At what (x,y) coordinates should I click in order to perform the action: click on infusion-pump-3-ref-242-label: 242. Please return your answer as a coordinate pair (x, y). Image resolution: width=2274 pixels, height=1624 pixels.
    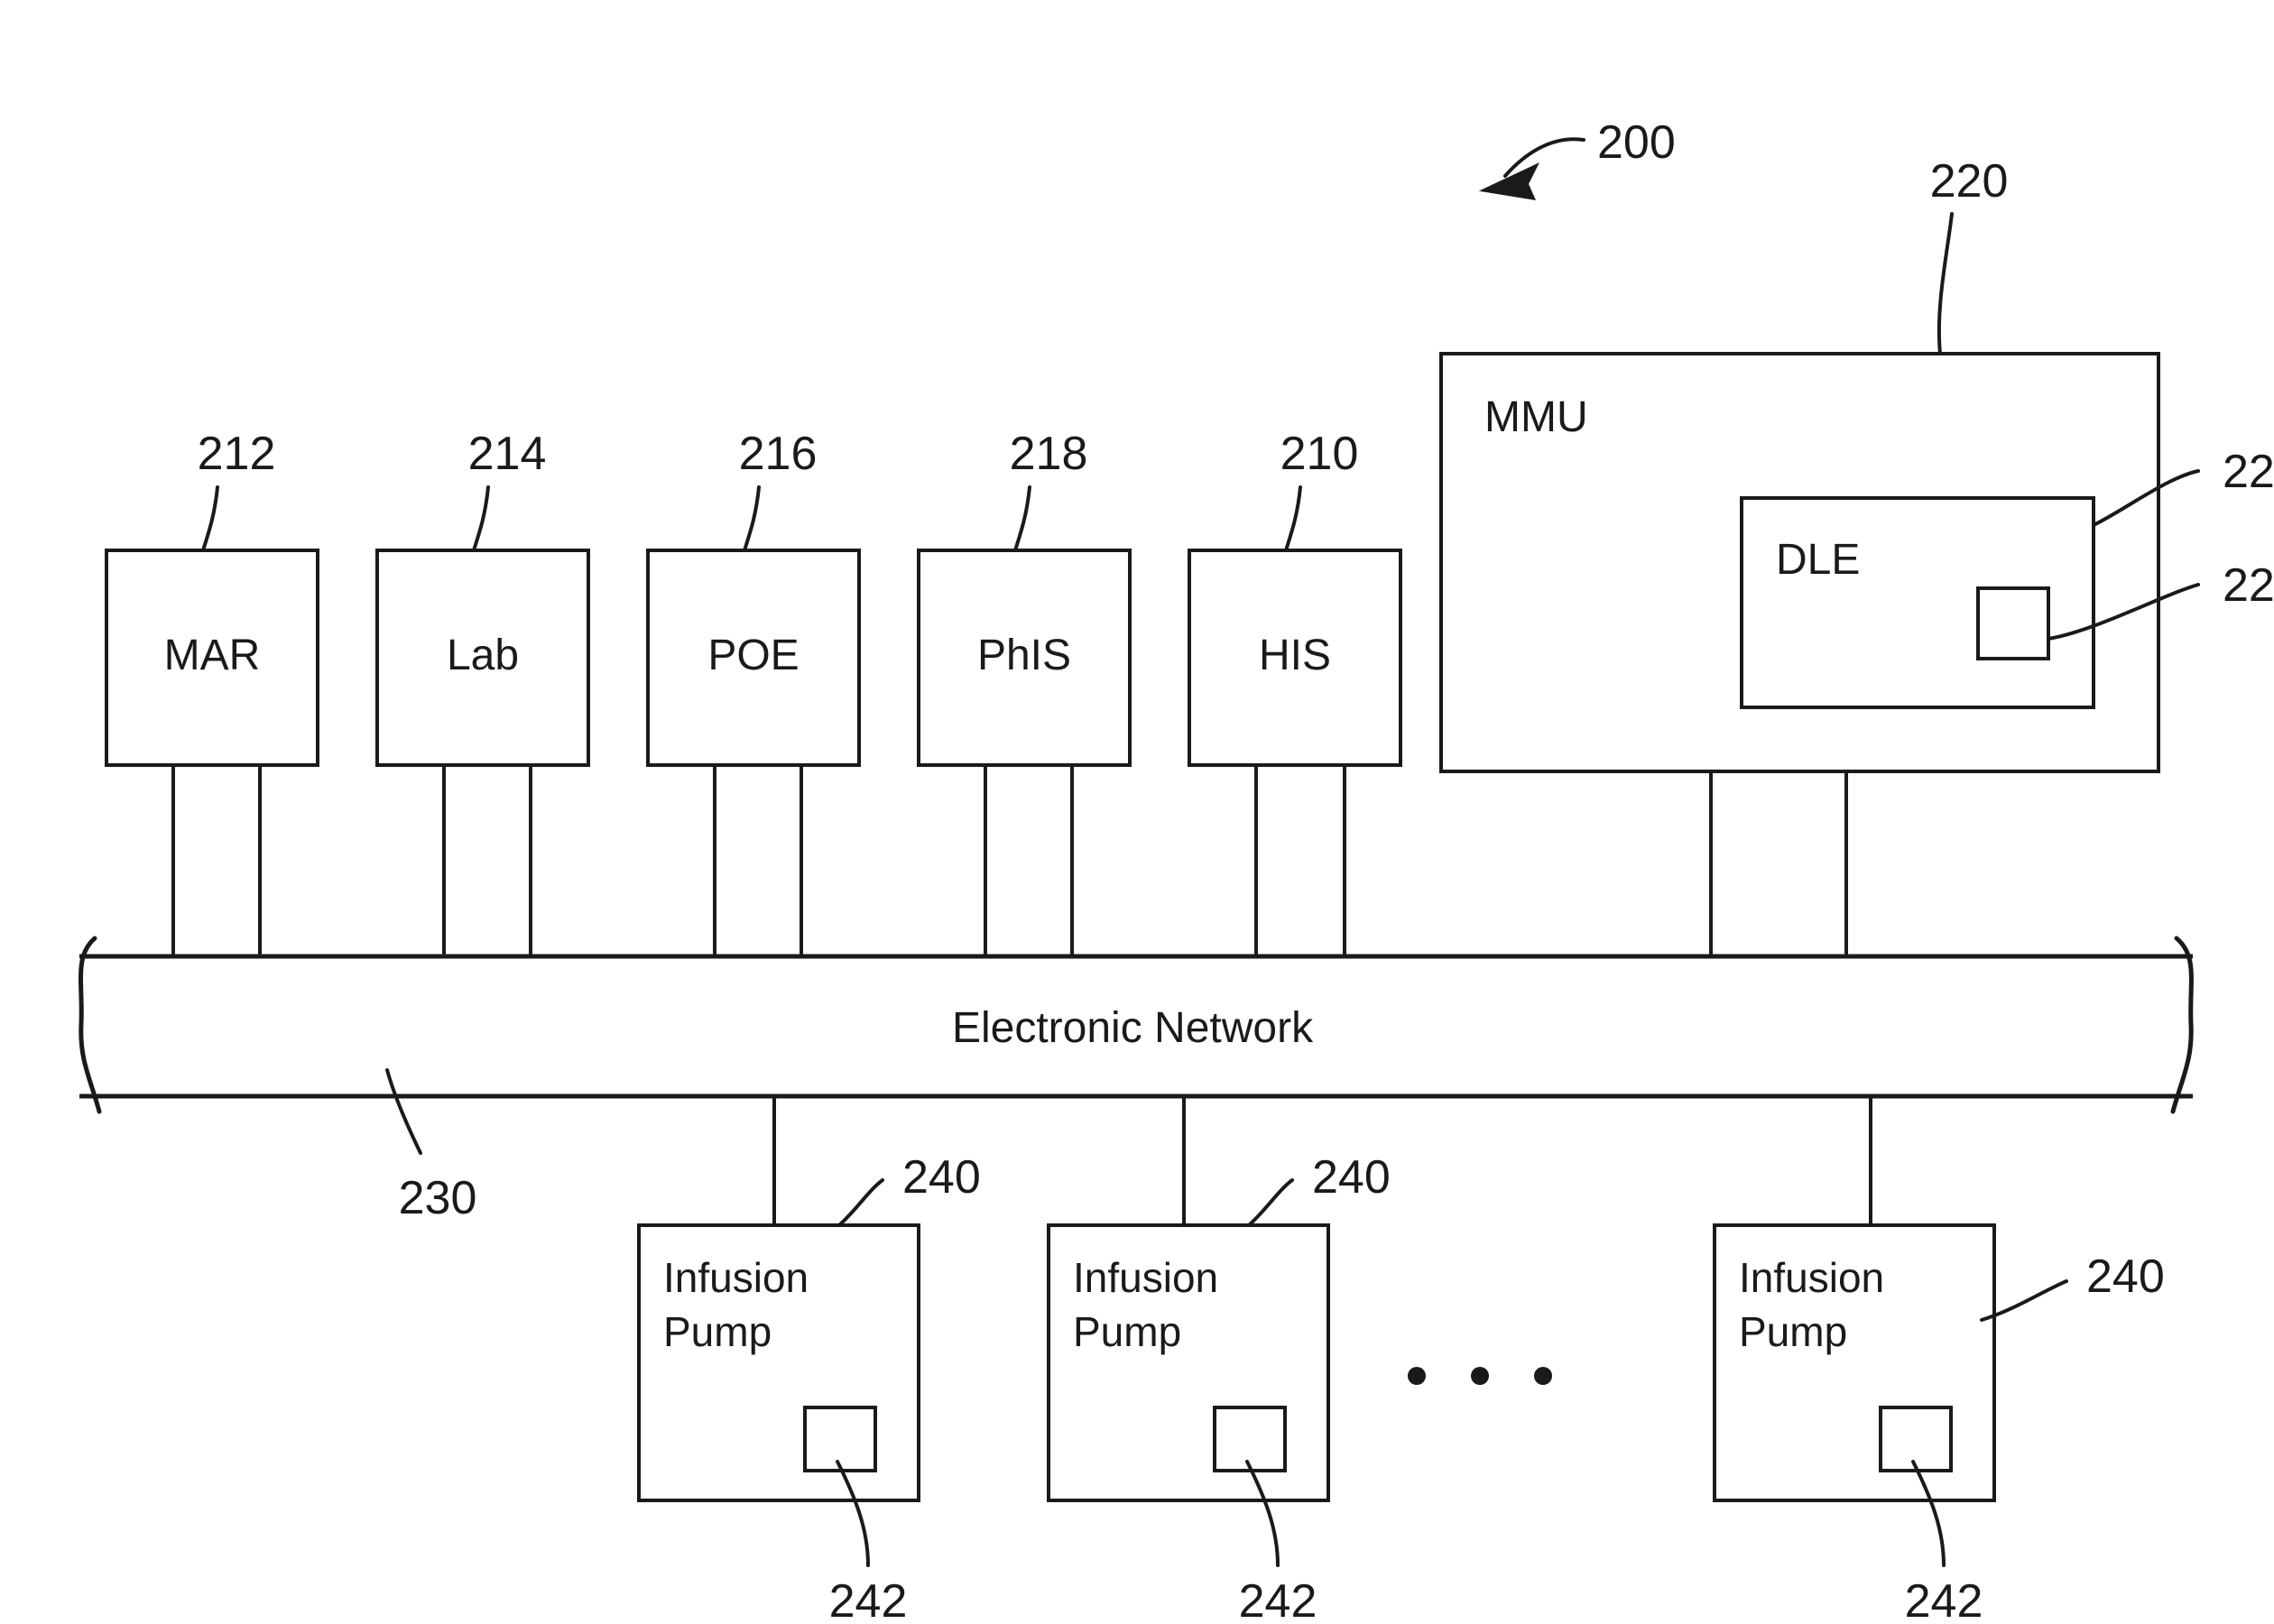
    Looking at the image, I should click on (1944, 1600).